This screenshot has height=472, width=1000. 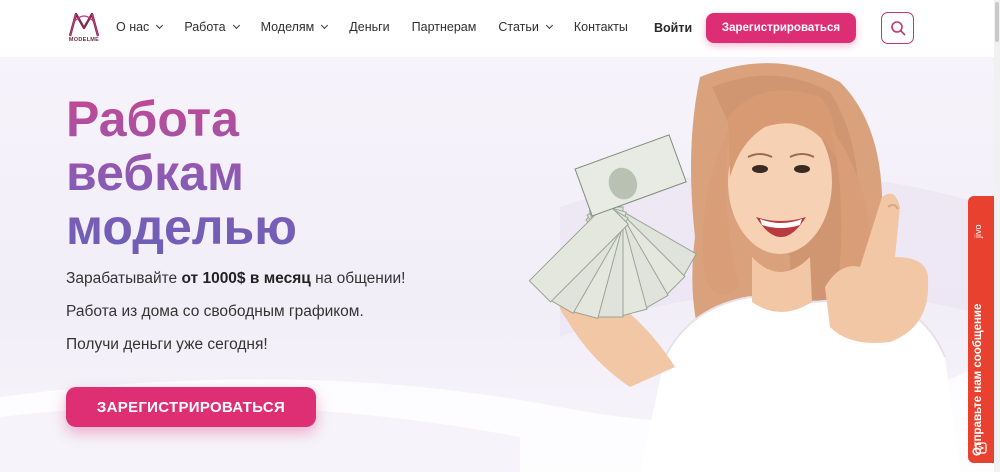 What do you see at coordinates (215, 311) in the screenshot?
I see `hero-text-schedule: Работа из дома со свободным графиком.` at bounding box center [215, 311].